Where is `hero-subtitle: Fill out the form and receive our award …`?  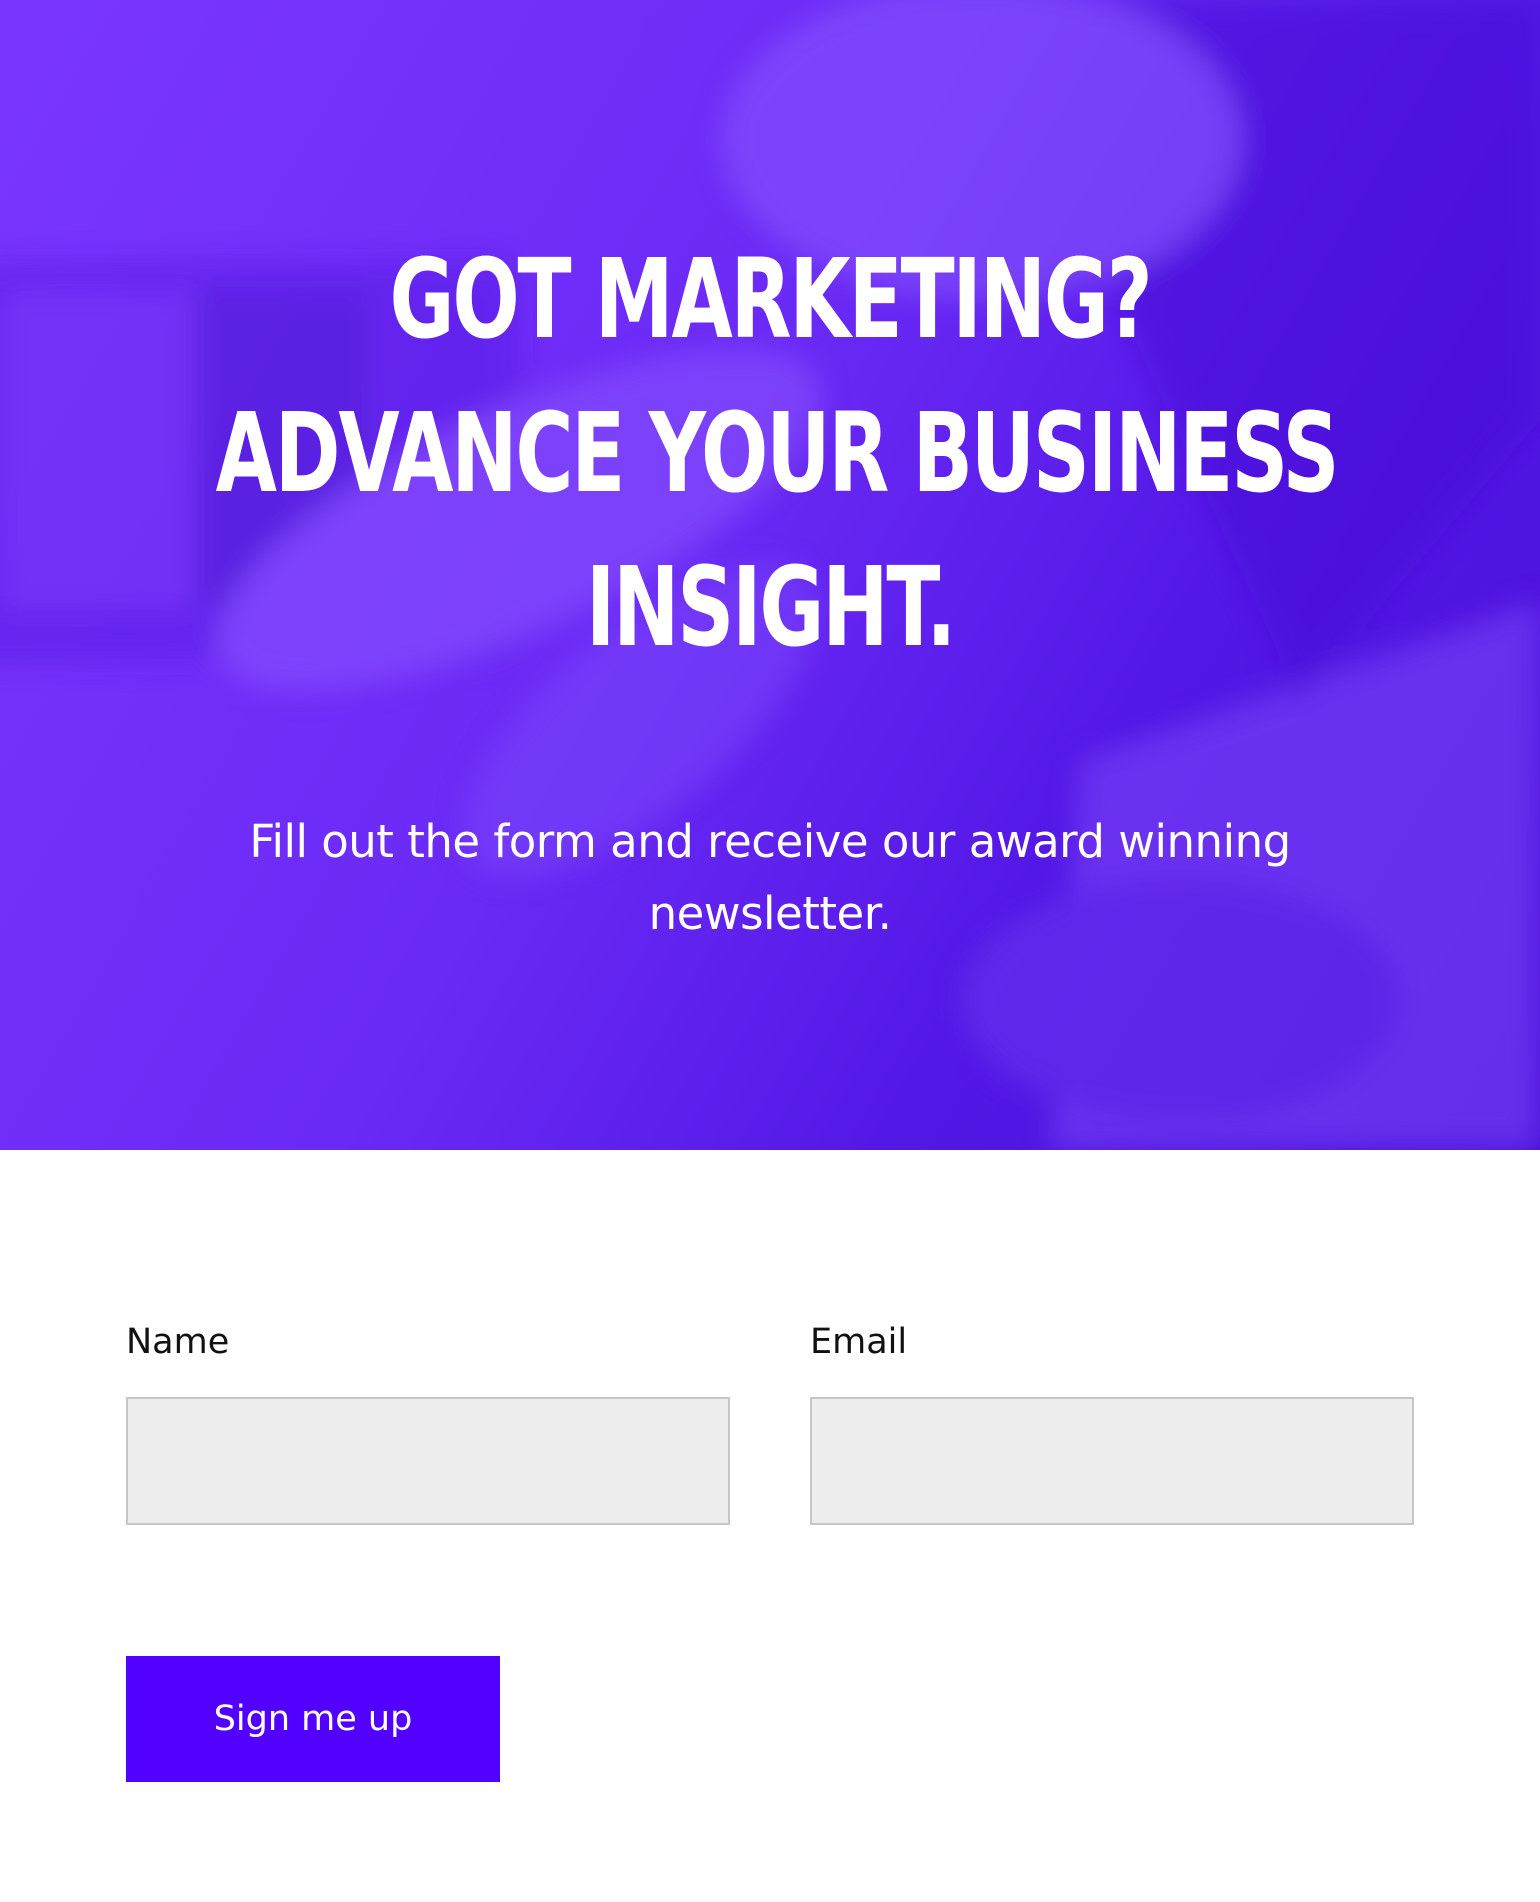 hero-subtitle: Fill out the form and receive our award … is located at coordinates (770, 877).